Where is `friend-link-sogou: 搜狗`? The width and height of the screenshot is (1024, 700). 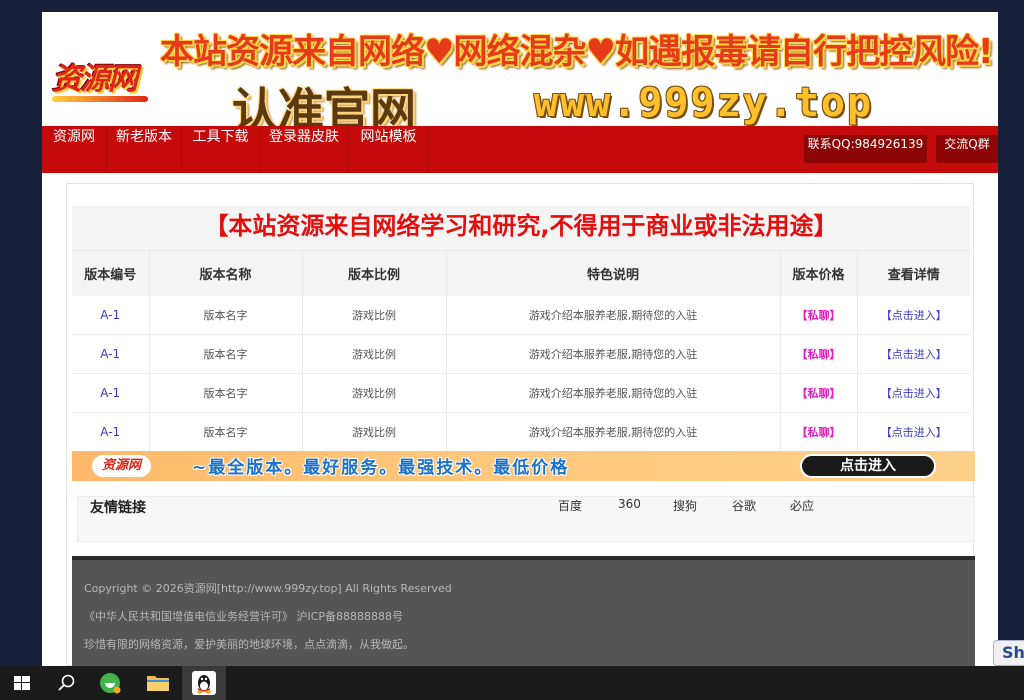 friend-link-sogou: 搜狗 is located at coordinates (685, 505).